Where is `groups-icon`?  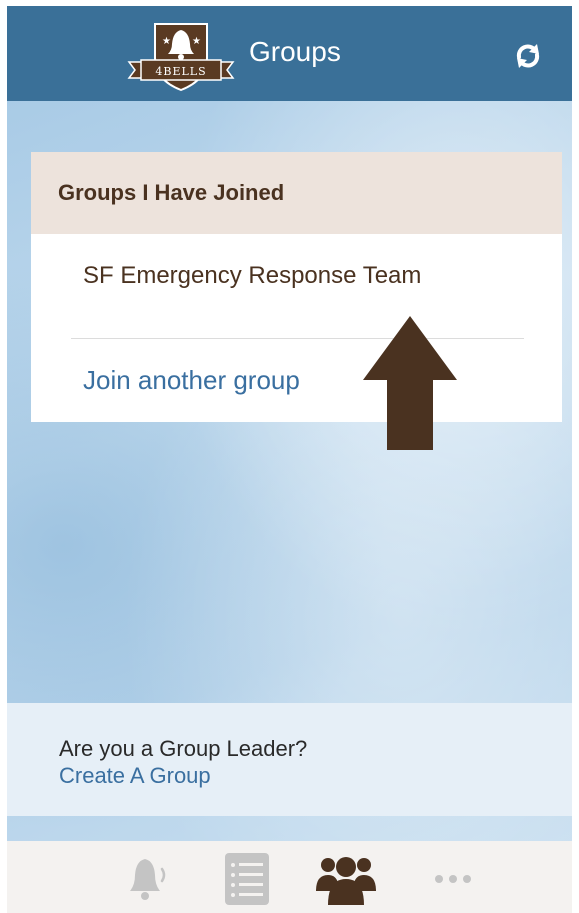
groups-icon is located at coordinates (346, 879).